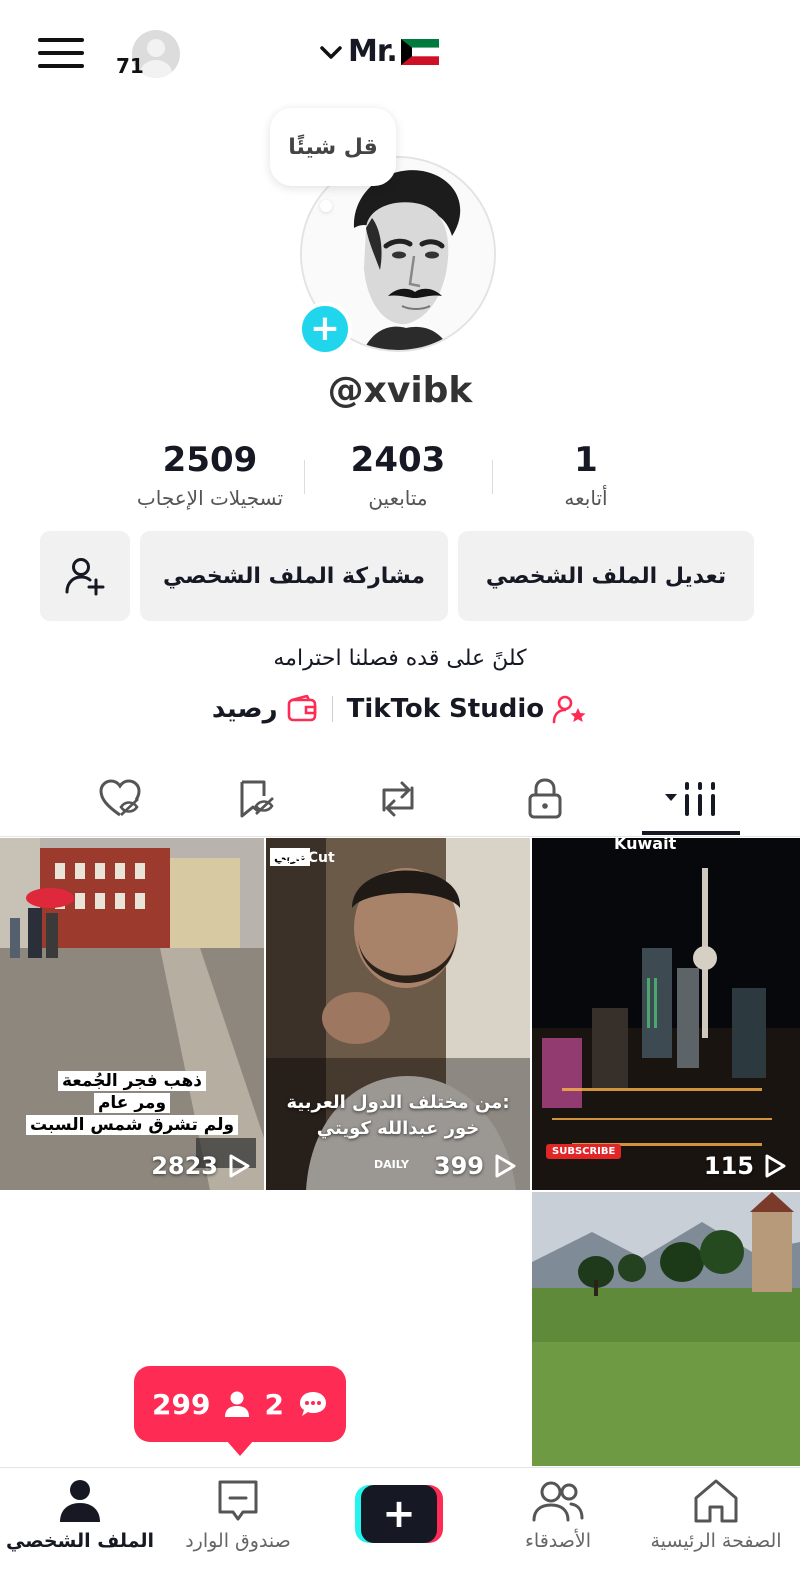  I want to click on inbox-icon, so click(238, 1500).